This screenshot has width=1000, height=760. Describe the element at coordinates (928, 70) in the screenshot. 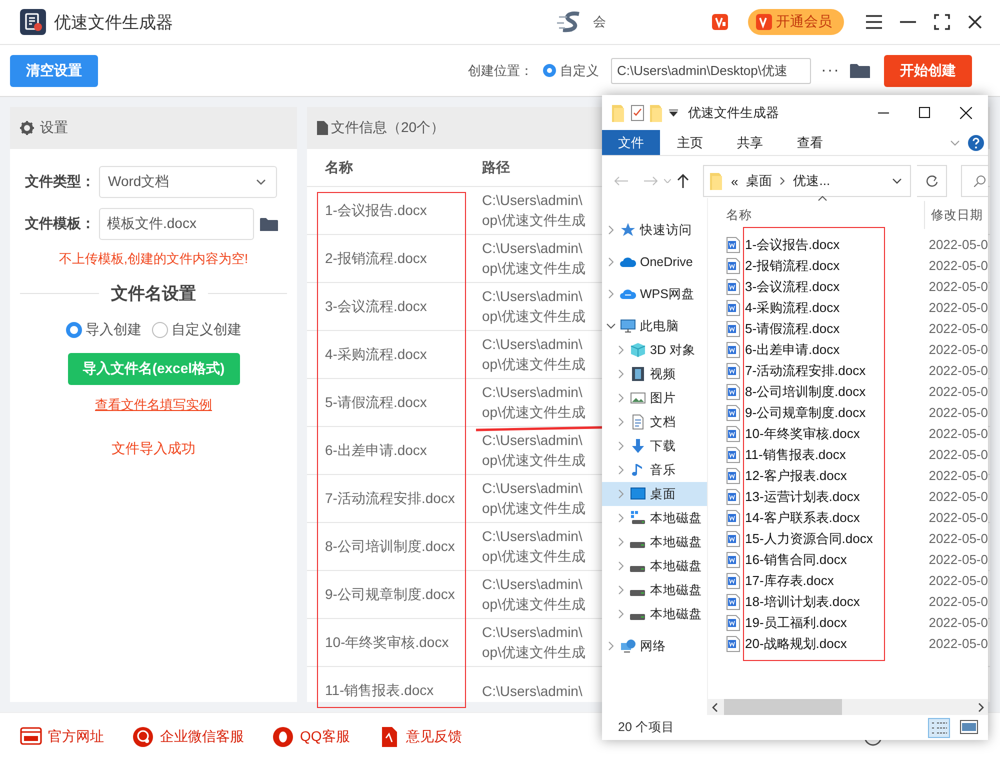

I see `start-create-button: 开始创建` at that location.